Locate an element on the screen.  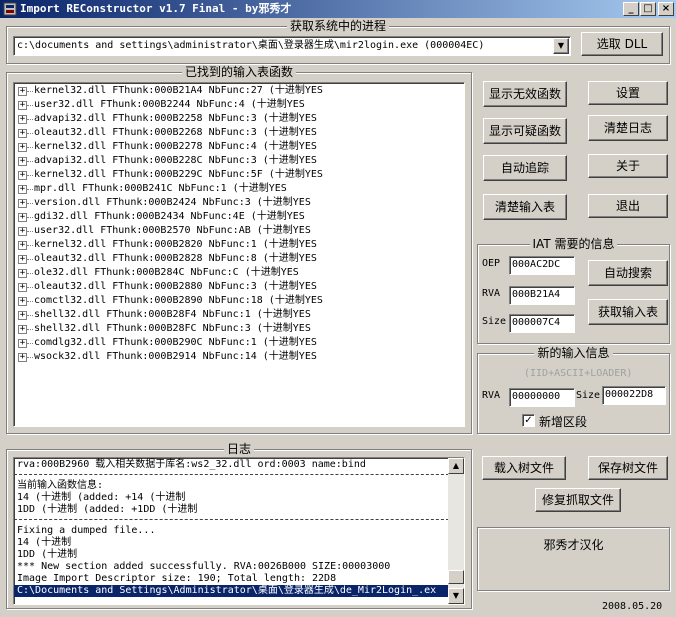
log-line: 当前输入函数信息: is located at coordinates (239, 486).